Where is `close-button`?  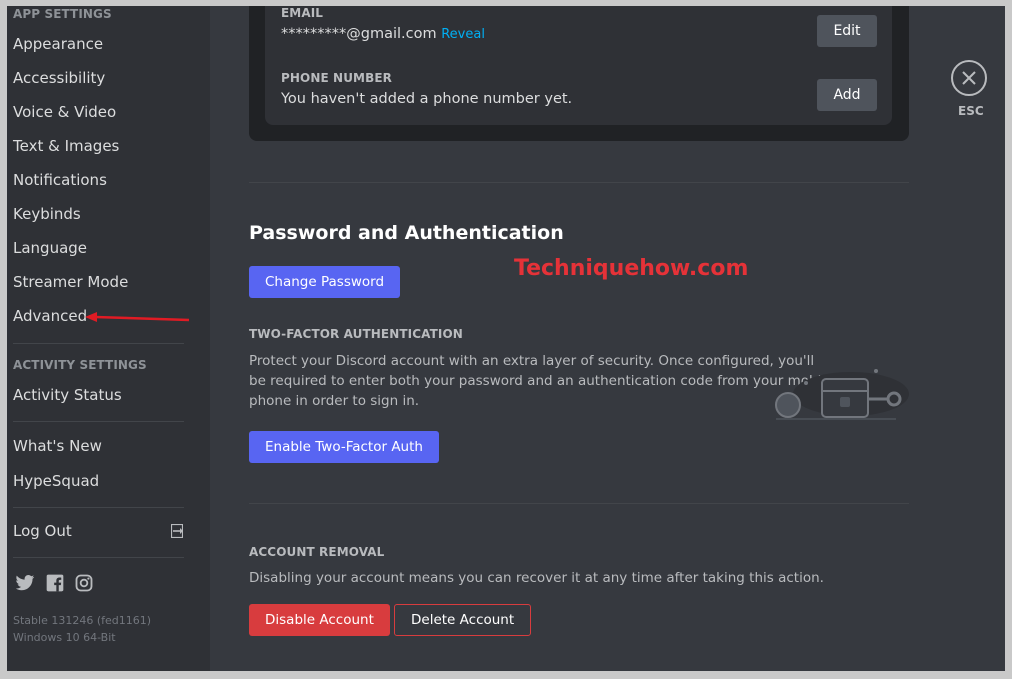
close-button is located at coordinates (969, 78).